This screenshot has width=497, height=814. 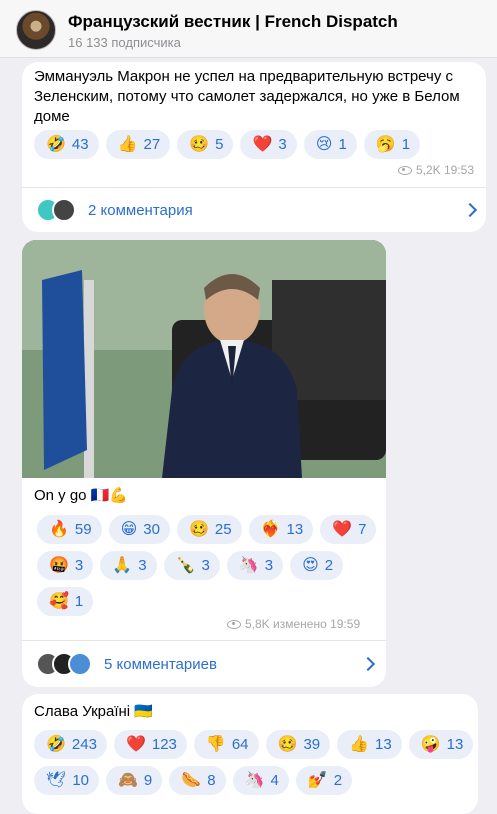 What do you see at coordinates (191, 780) in the screenshot?
I see `reaction-emoji-icon: 🌭` at bounding box center [191, 780].